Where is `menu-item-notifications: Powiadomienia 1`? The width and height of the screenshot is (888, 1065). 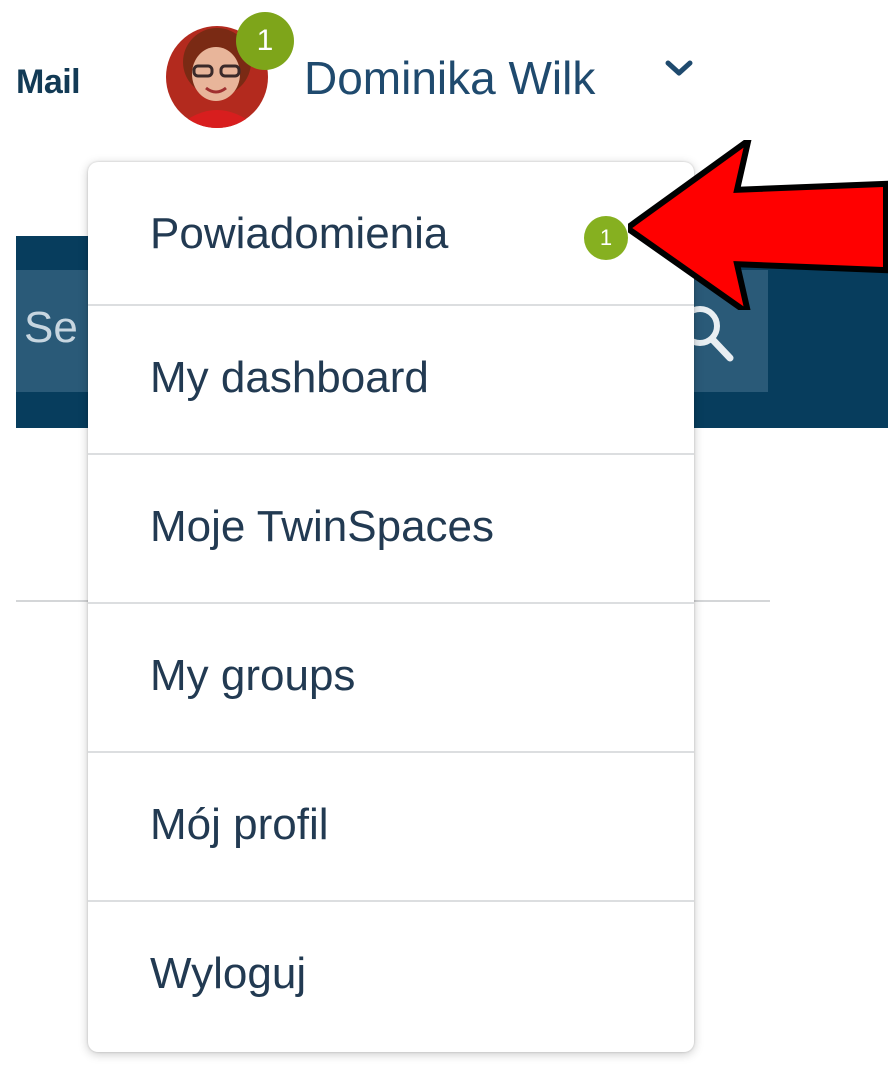
menu-item-notifications: Powiadomienia 1 is located at coordinates (391, 236).